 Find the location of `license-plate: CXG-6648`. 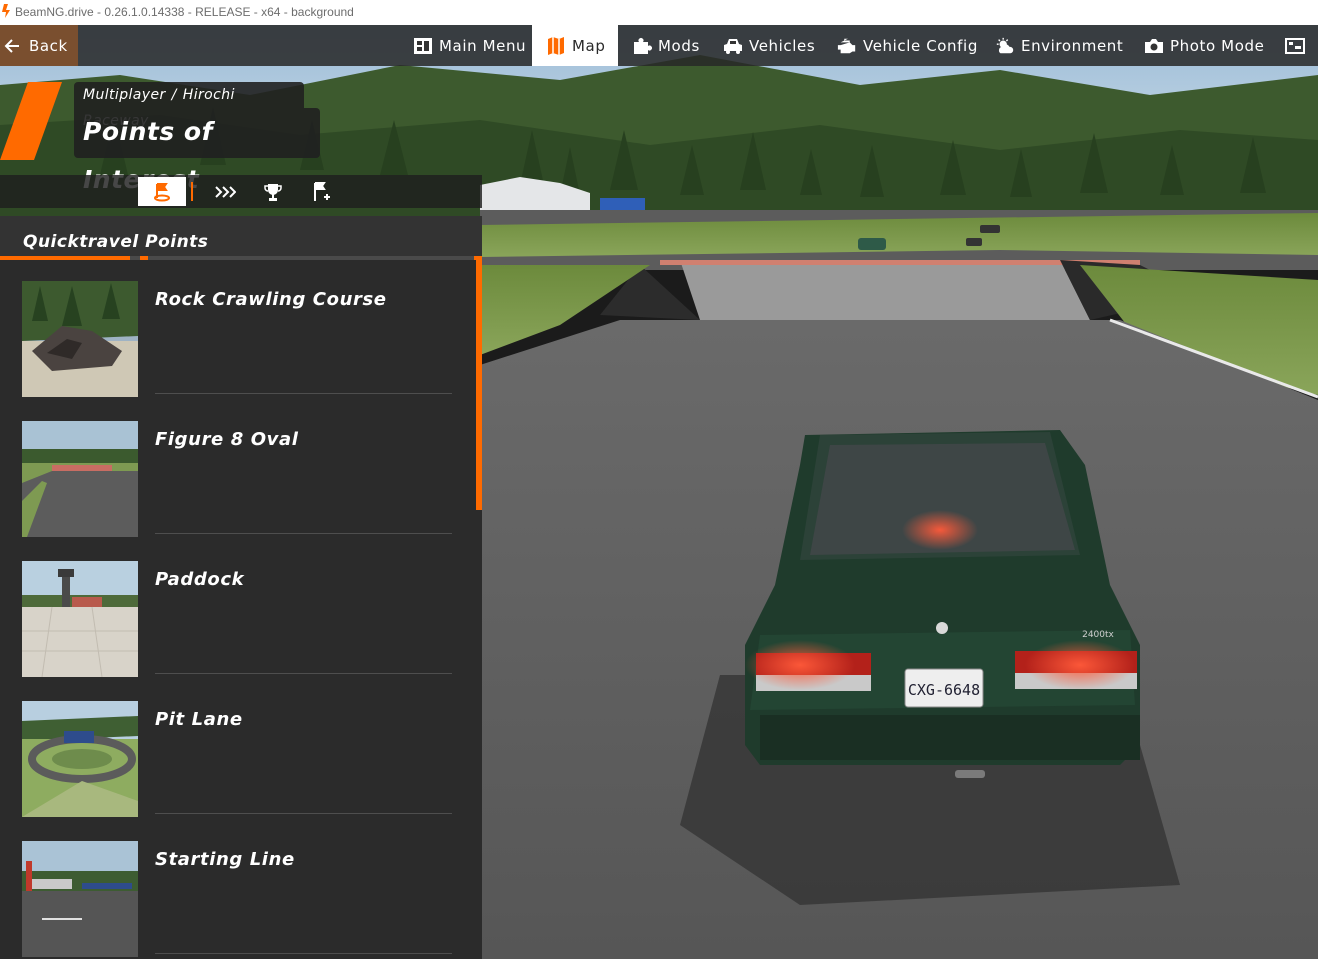

license-plate: CXG-6648 is located at coordinates (944, 690).